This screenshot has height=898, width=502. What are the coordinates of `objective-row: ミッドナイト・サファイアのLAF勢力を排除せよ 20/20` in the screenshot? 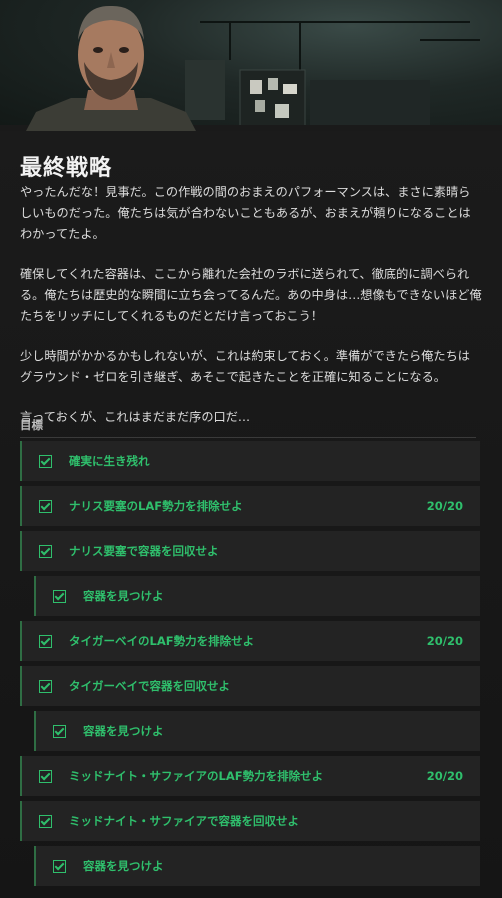 It's located at (250, 776).